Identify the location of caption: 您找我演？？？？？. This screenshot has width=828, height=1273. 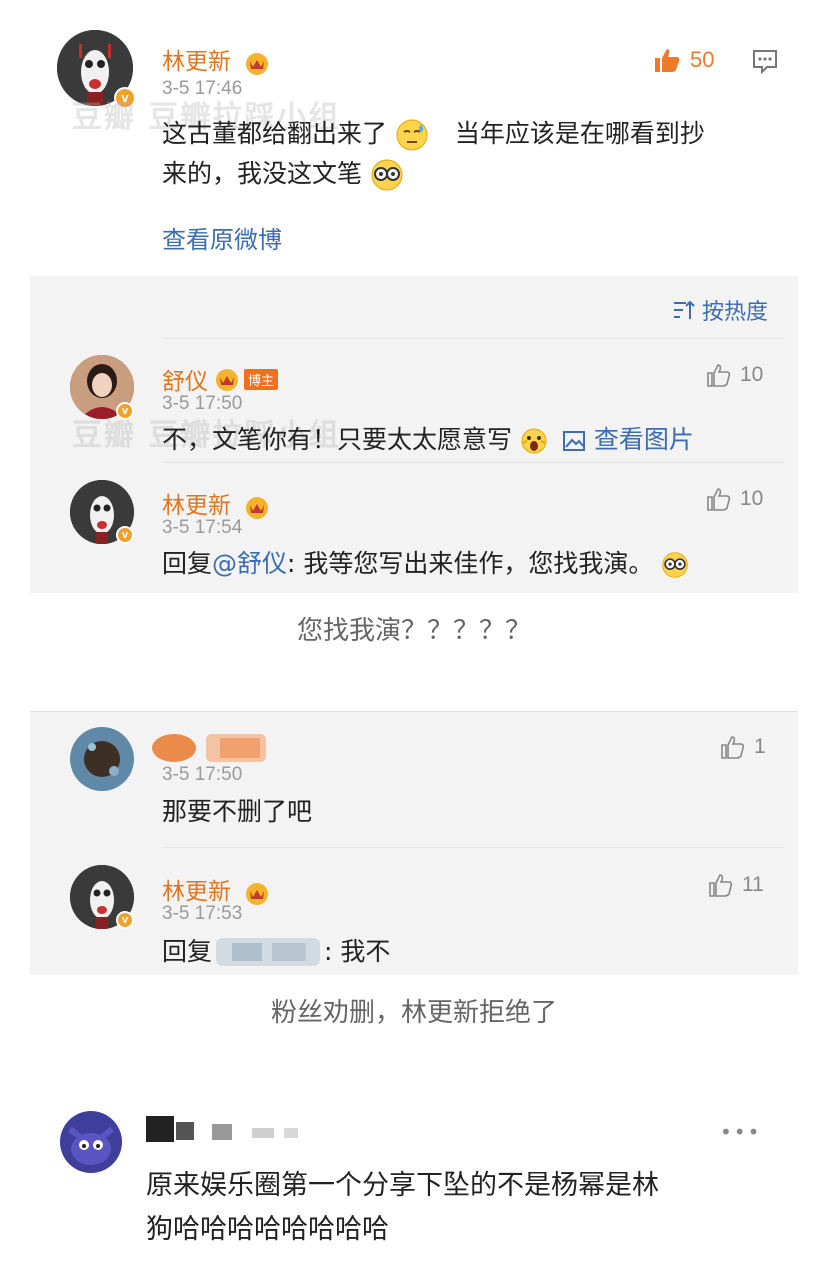
(413, 631).